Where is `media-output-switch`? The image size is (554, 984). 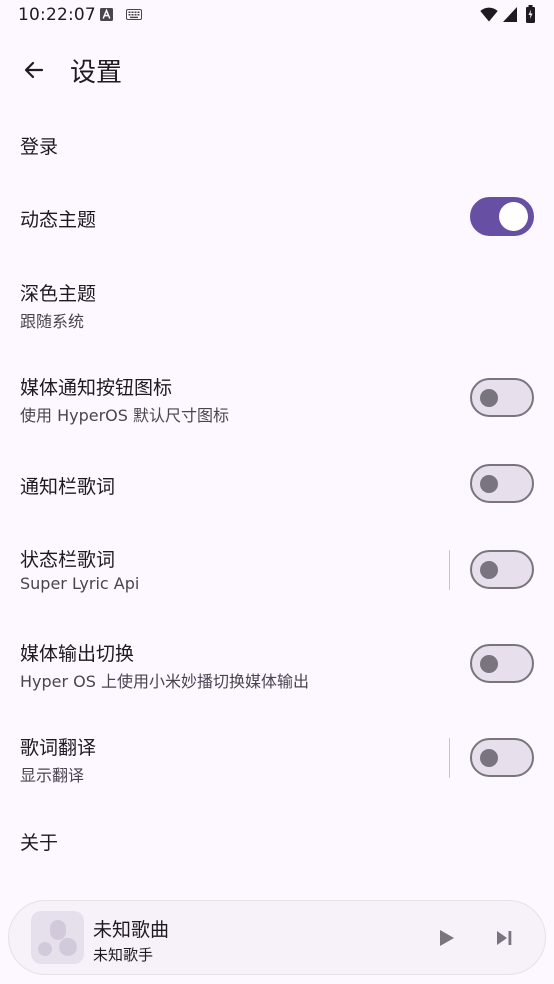
media-output-switch is located at coordinates (502, 663).